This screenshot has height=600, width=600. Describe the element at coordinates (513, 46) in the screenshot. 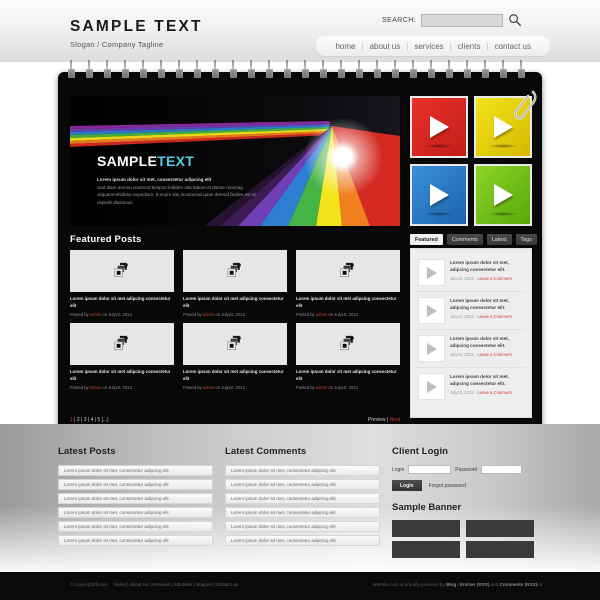

I see `nav-item-contact-us: contact us` at that location.